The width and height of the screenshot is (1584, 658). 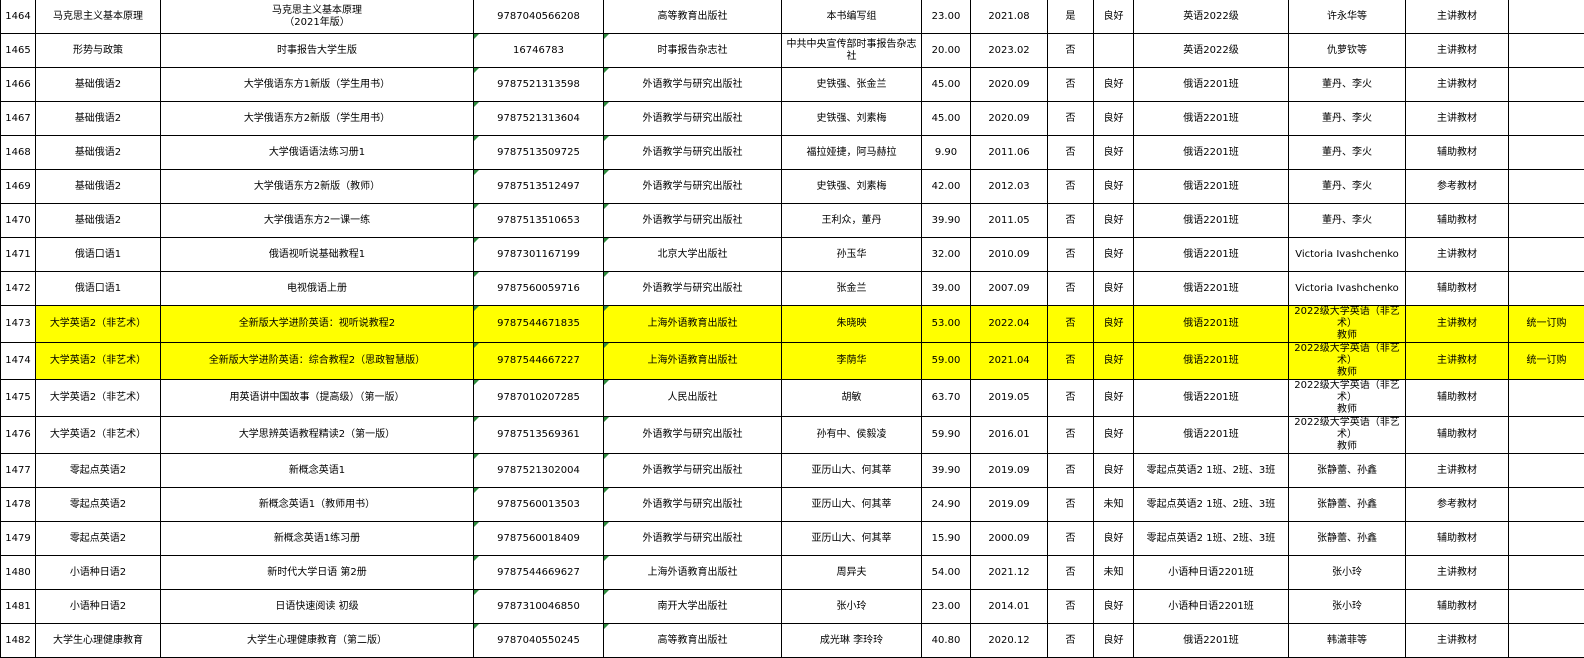 What do you see at coordinates (317, 573) in the screenshot?
I see `cell-textbook-title: 新时代大学日语 第2册` at bounding box center [317, 573].